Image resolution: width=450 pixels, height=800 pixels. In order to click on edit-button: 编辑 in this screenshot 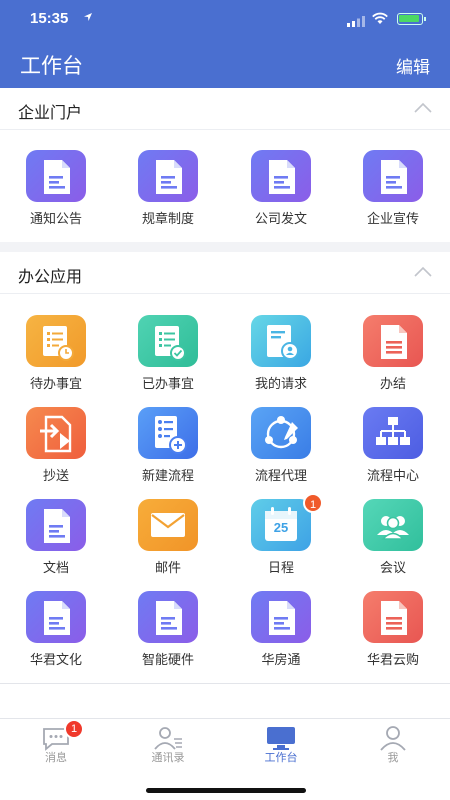, I will do `click(413, 65)`.